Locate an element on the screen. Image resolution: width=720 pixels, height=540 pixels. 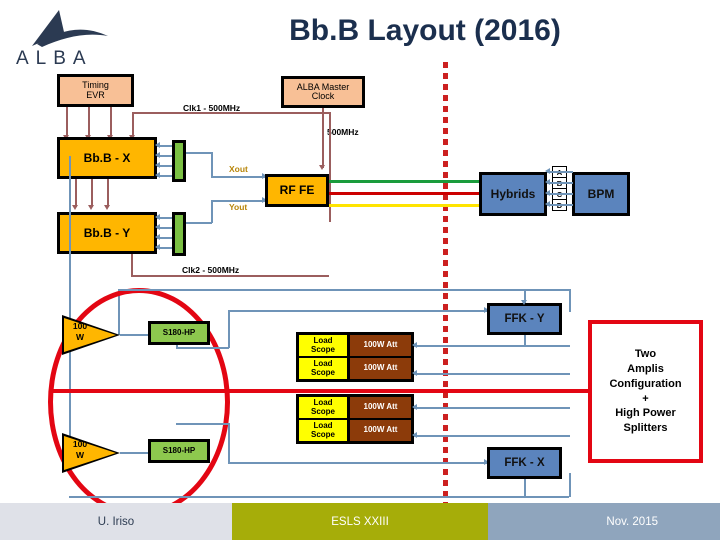
footer-author-segment: U. Iriso is located at coordinates (116, 521).